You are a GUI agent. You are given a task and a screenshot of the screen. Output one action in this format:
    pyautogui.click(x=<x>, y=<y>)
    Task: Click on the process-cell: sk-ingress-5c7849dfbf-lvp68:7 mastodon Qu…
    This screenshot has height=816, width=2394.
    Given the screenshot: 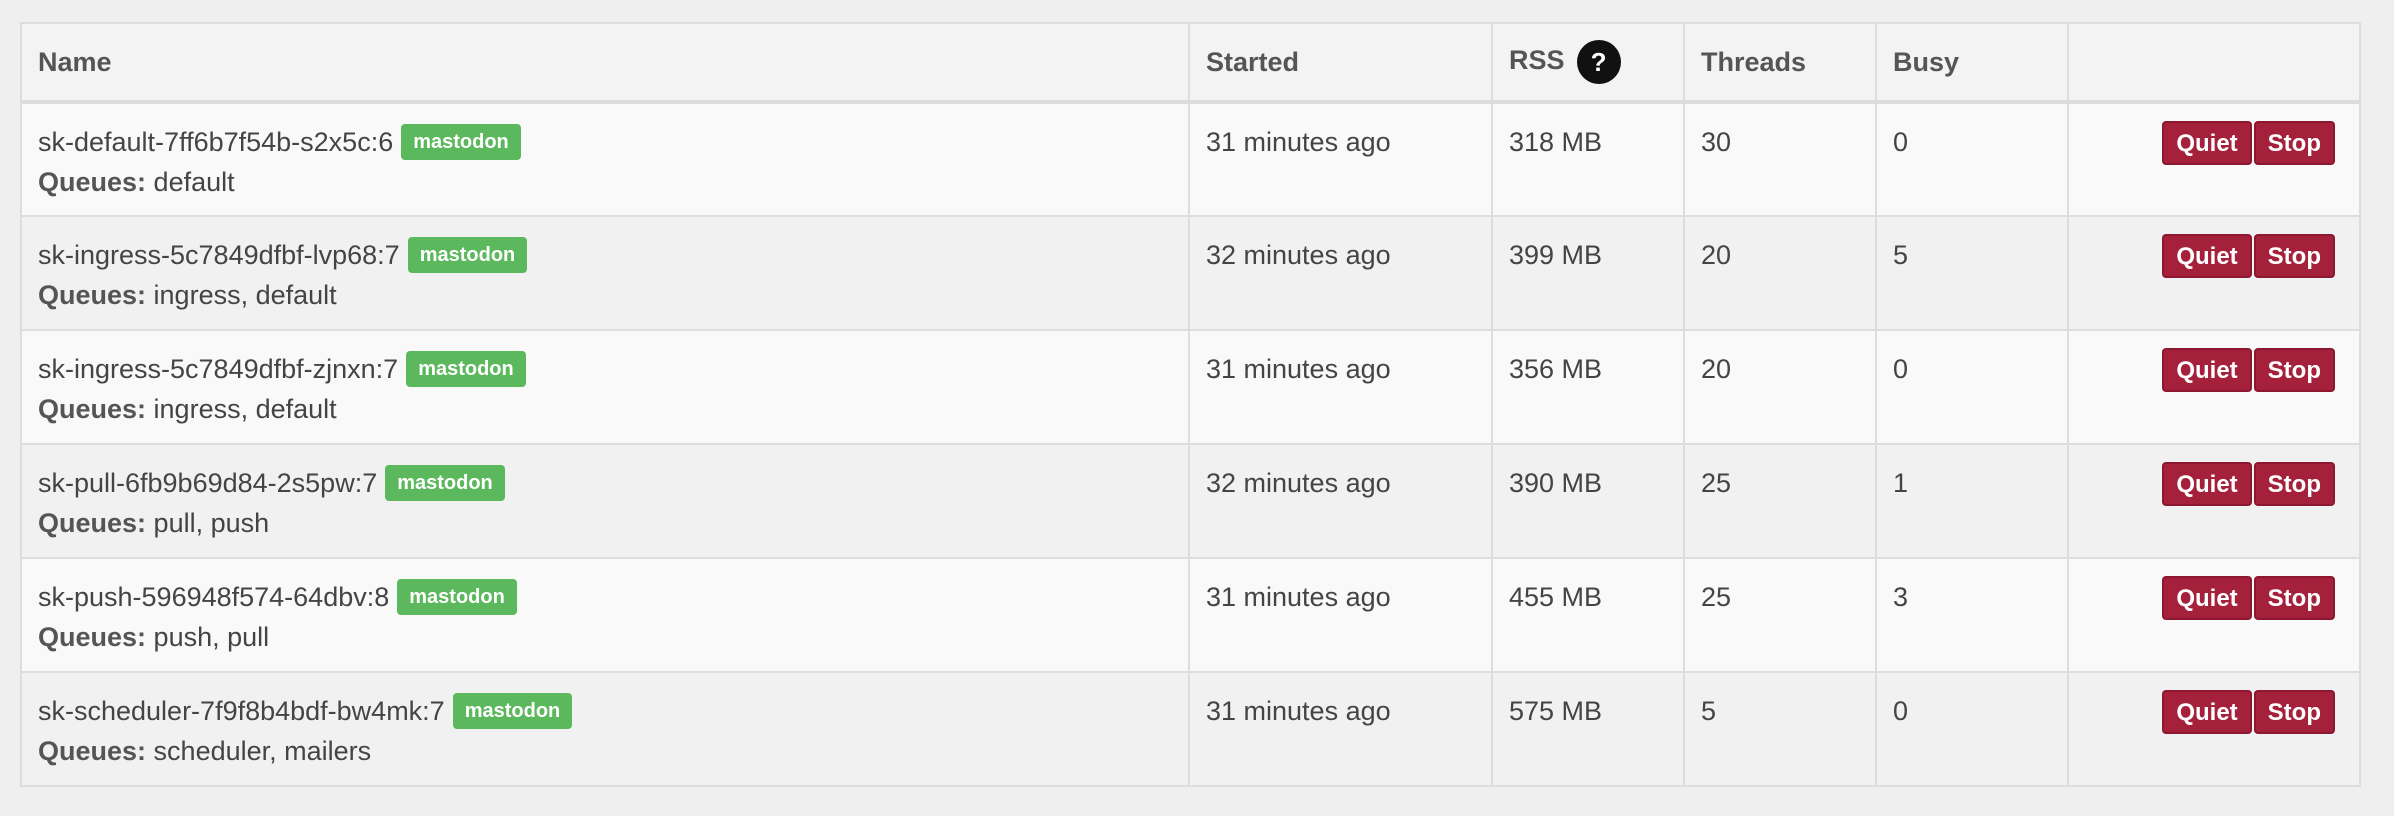 What is the action you would take?
    pyautogui.click(x=605, y=273)
    